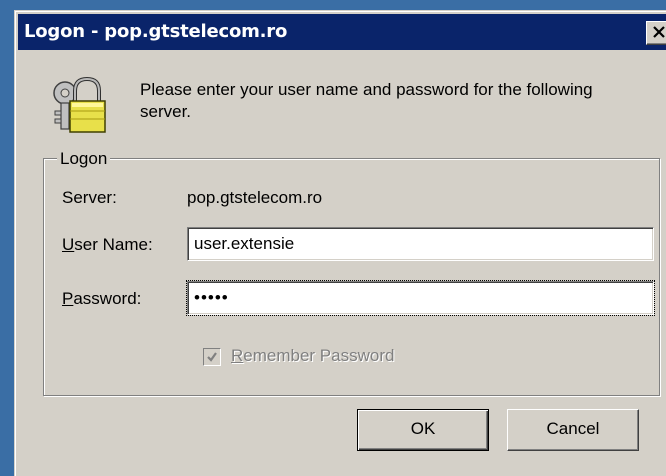 Image resolution: width=666 pixels, height=476 pixels. I want to click on remember-accel: R, so click(237, 355).